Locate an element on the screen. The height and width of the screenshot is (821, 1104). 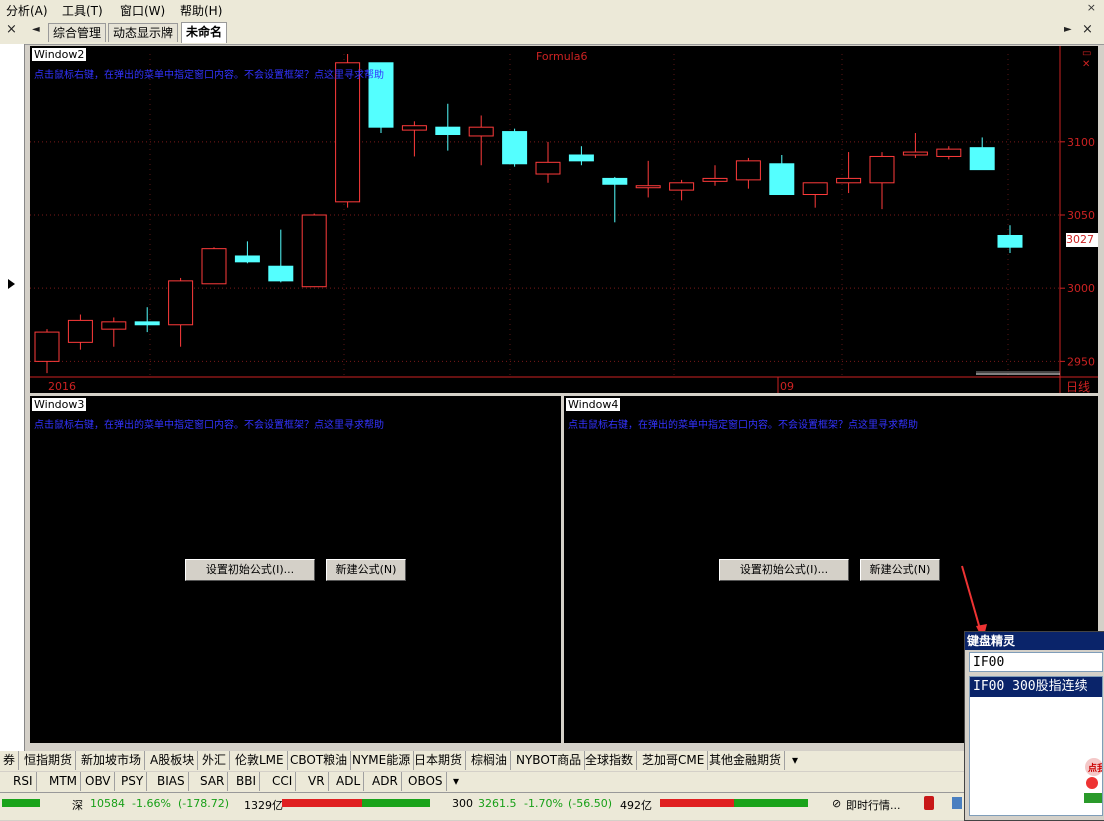
market-tab-6: CBOT粮油 is located at coordinates (319, 760).